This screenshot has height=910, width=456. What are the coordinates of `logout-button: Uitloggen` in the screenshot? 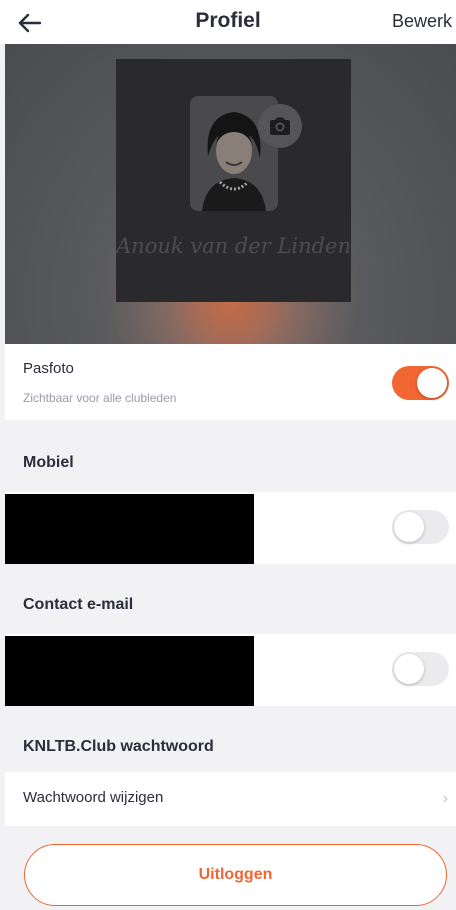 It's located at (235, 875).